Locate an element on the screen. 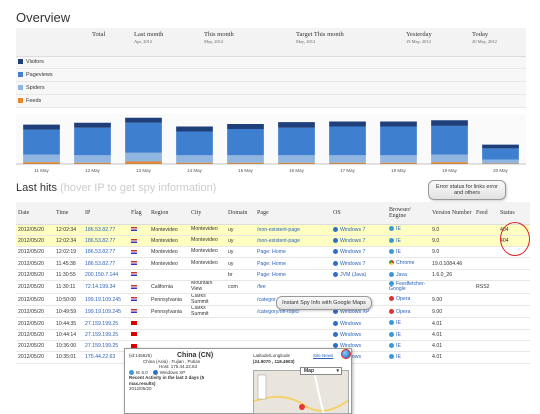 This screenshot has height=414, width=540. hdr-os: OS is located at coordinates (359, 213).